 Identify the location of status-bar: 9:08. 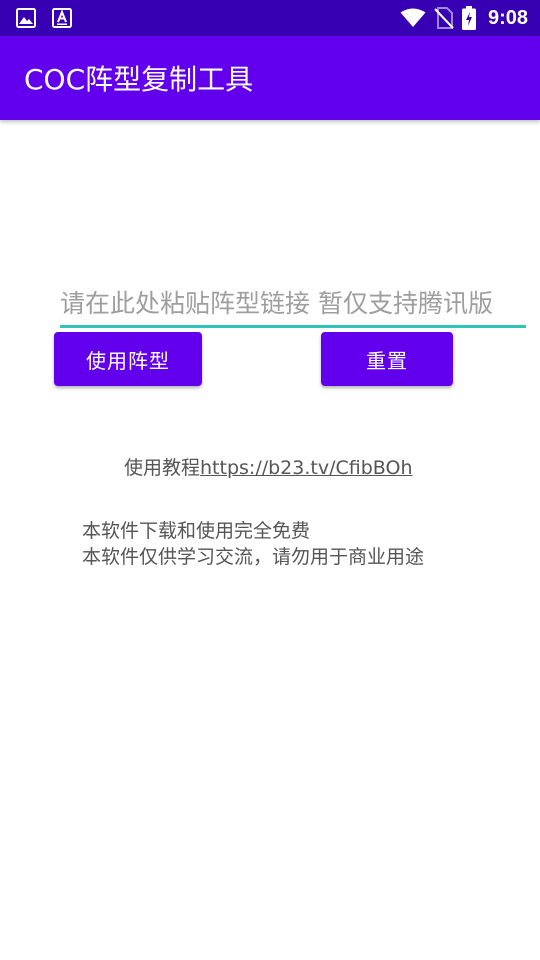
(270, 18).